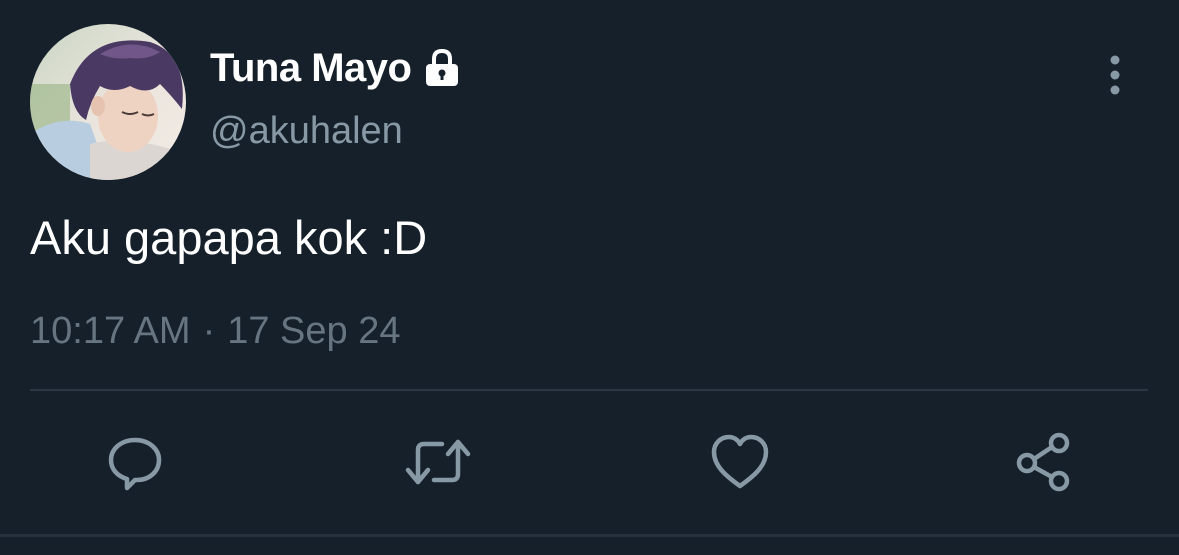  Describe the element at coordinates (589, 390) in the screenshot. I see `divider` at that location.